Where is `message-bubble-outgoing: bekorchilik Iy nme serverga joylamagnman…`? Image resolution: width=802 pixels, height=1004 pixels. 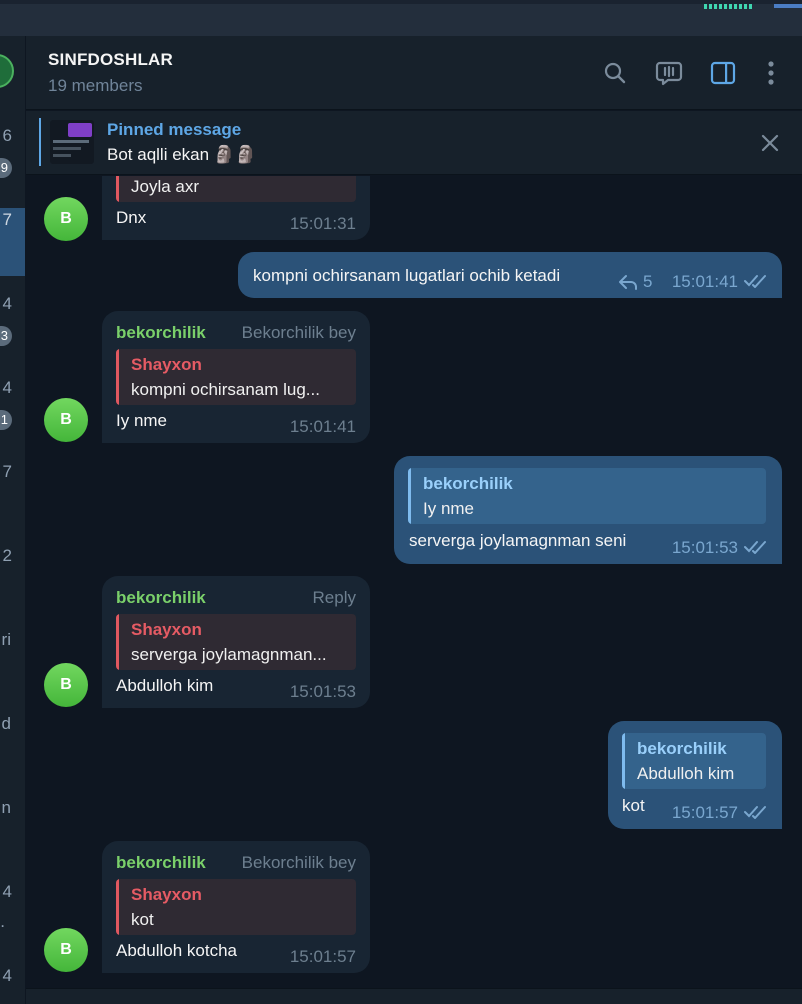
message-bubble-outgoing: bekorchilik Iy nme serverga joylamagnman… is located at coordinates (588, 510).